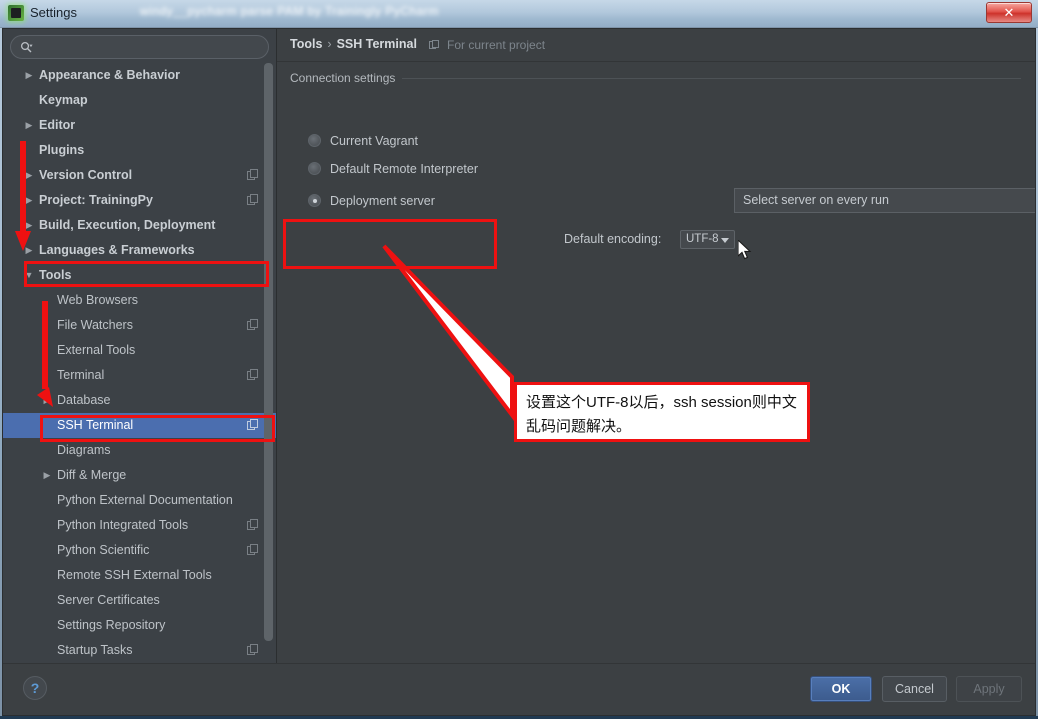  I want to click on server-select: Select server on every run, so click(884, 200).